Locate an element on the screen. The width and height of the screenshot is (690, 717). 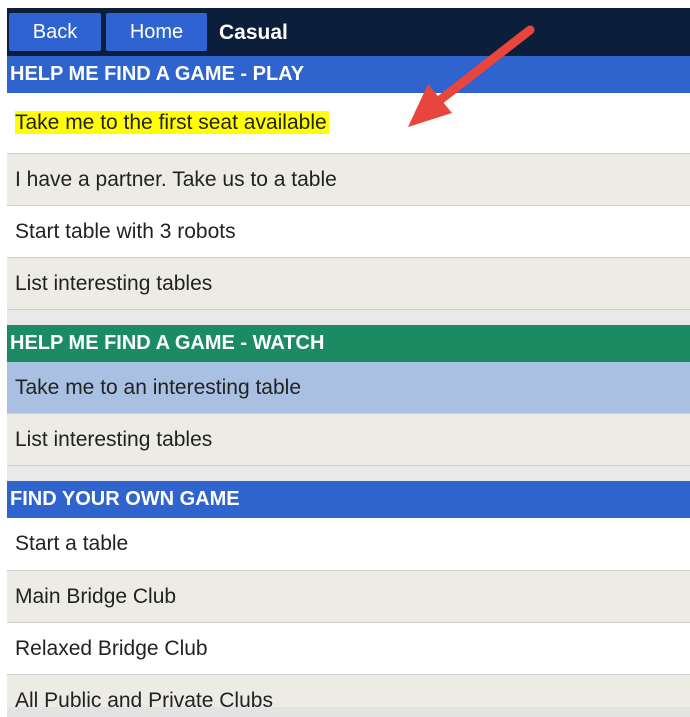
home-button: Home is located at coordinates (156, 32).